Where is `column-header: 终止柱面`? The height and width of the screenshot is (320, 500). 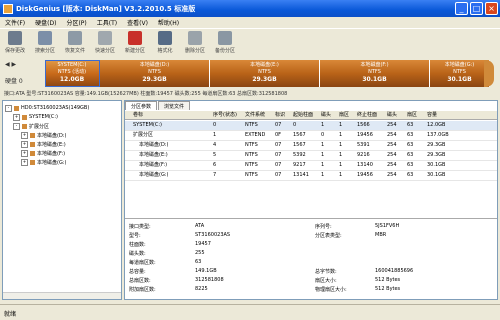 column-header: 终止柱面 is located at coordinates (367, 115).